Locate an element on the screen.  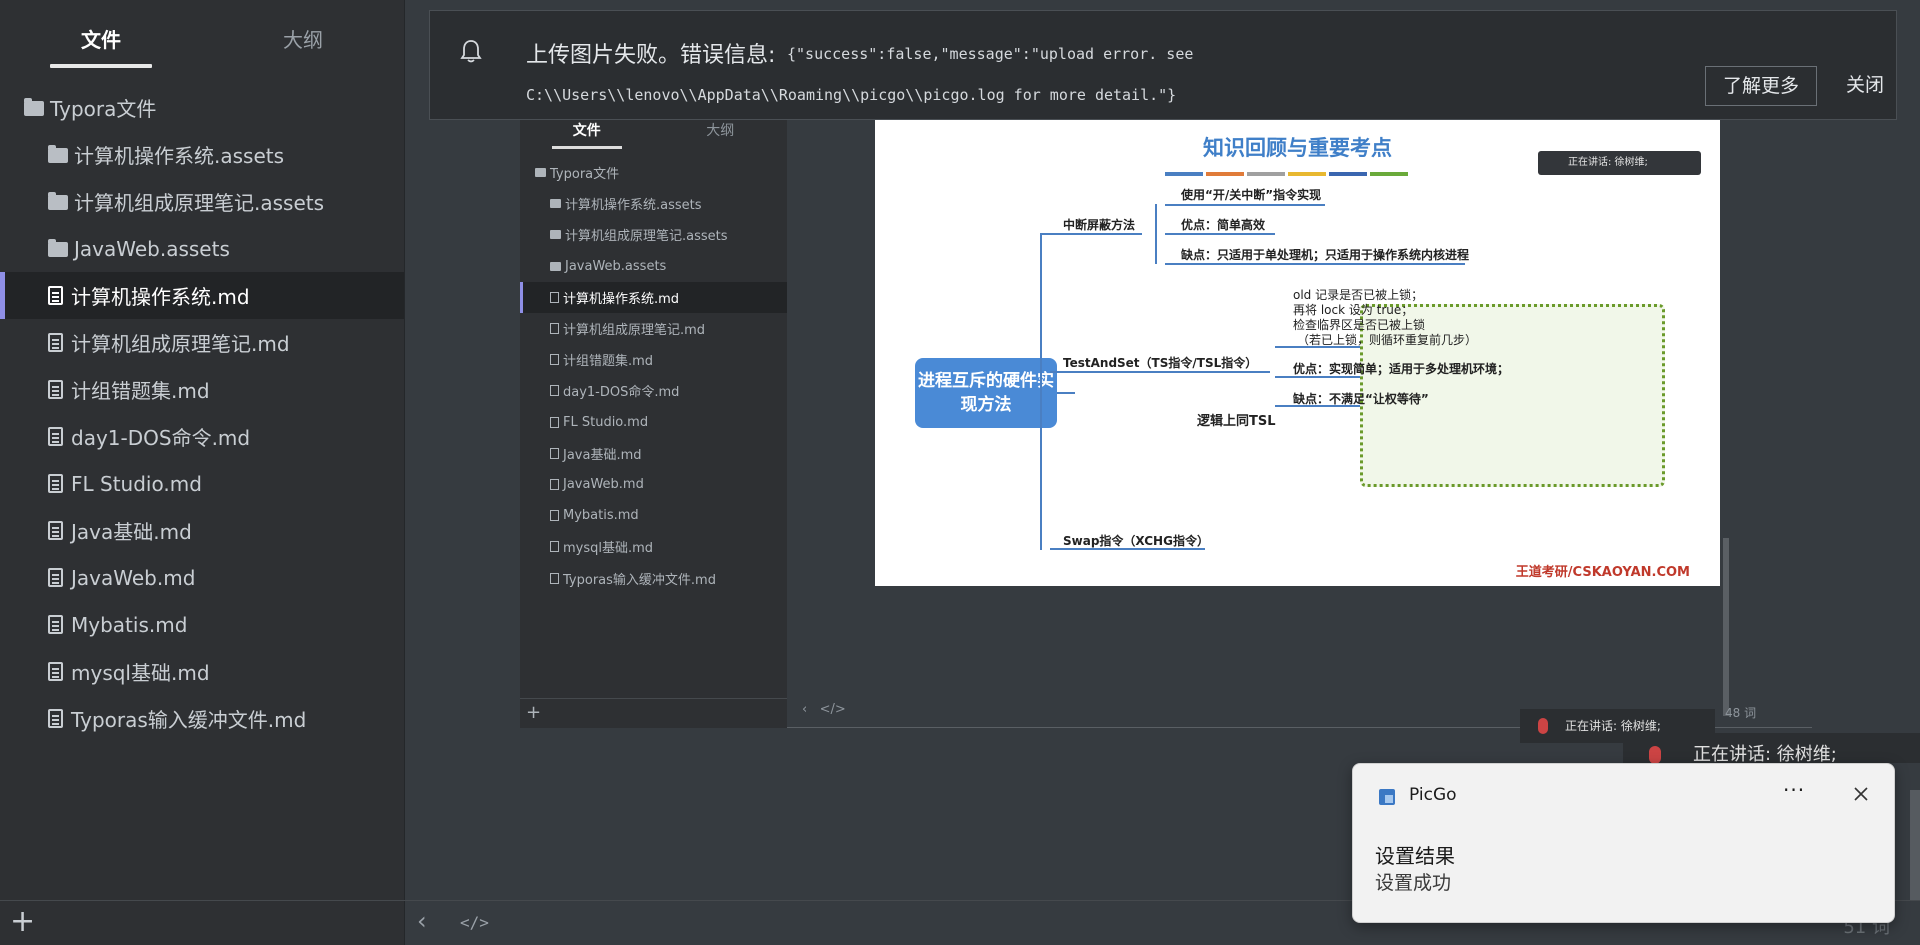
mindmap-root-node: 进程互斥的硬件实现方法 is located at coordinates (986, 393).